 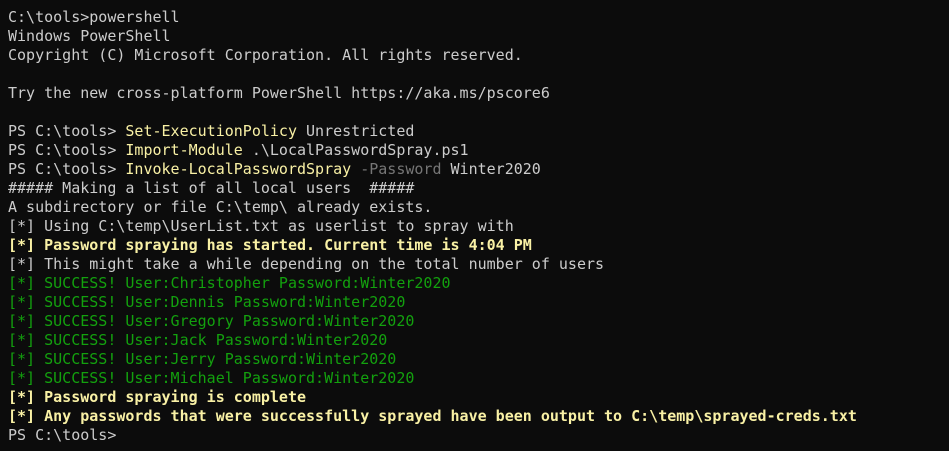 I want to click on terminal-text: C:\tools>powershell, so click(x=94, y=17).